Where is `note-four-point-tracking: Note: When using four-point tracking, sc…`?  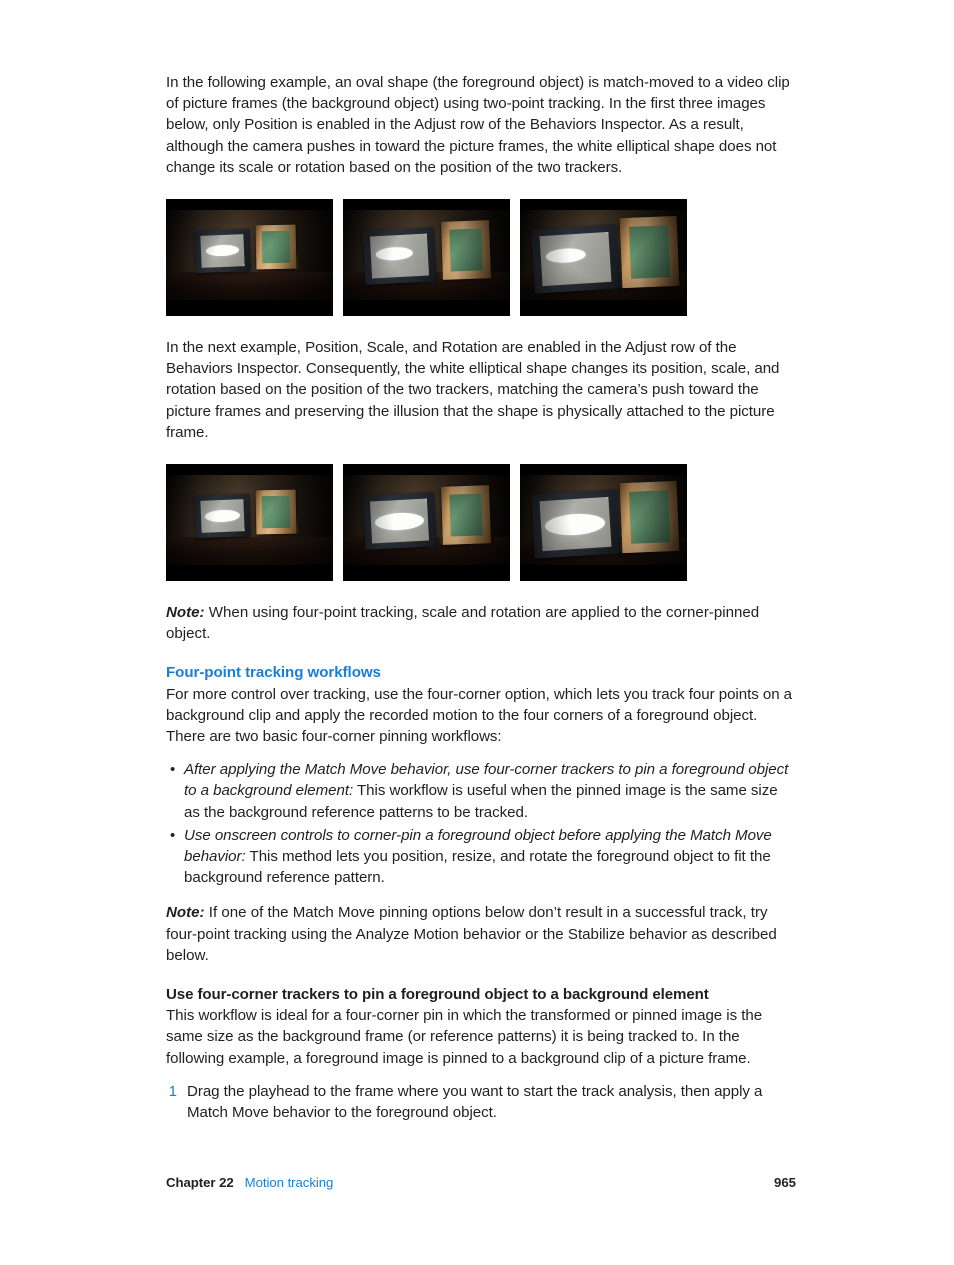
note-four-point-tracking: Note: When using four-point tracking, sc… is located at coordinates (481, 623).